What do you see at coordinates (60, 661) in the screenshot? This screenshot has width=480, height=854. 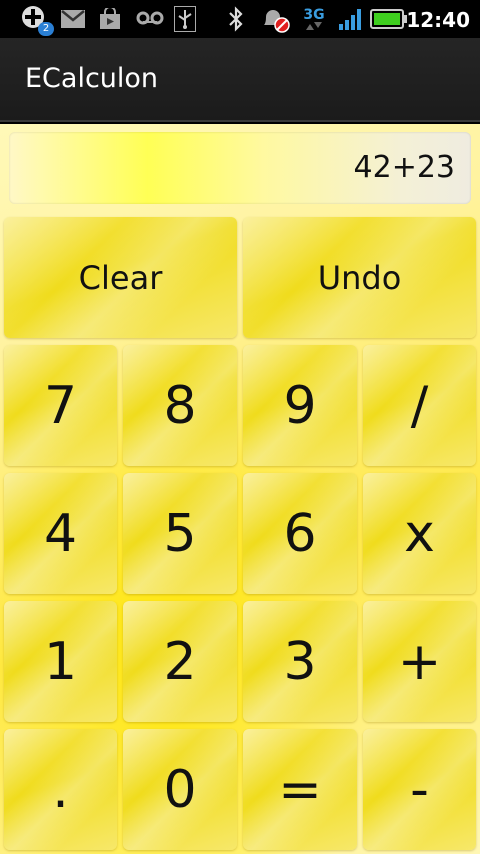 I see `digit-1-button: 1` at bounding box center [60, 661].